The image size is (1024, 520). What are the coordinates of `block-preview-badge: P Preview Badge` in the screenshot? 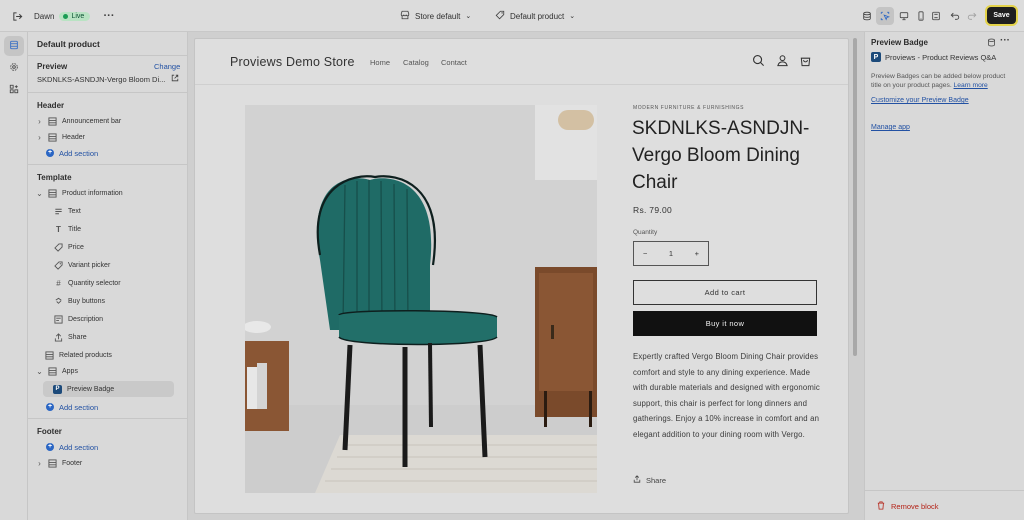 It's located at (108, 389).